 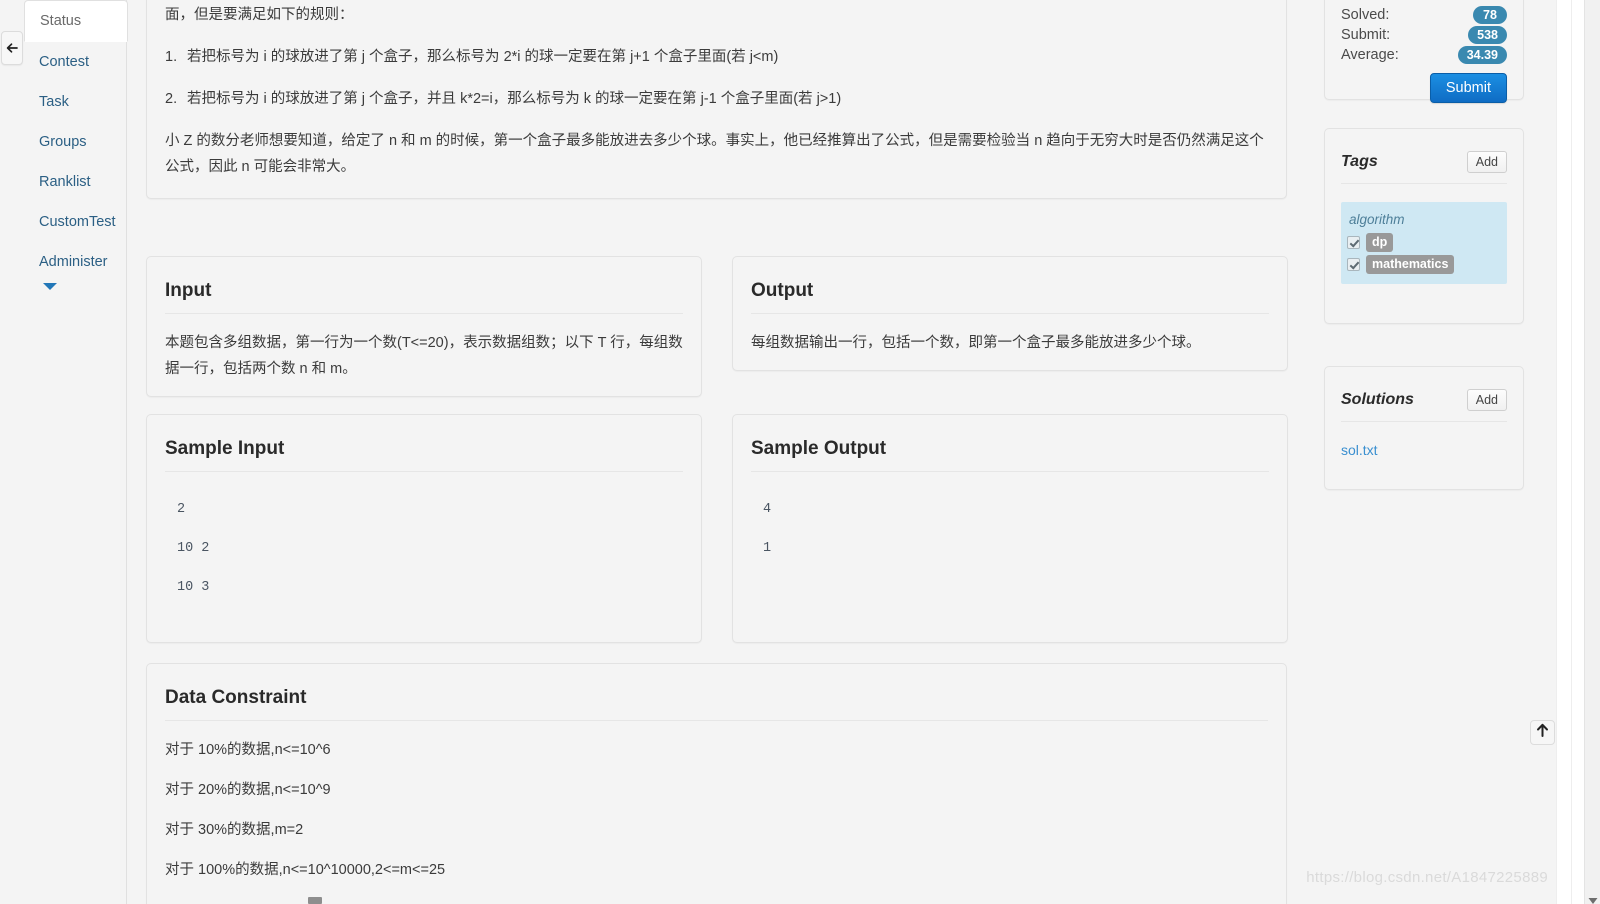 What do you see at coordinates (1427, 877) in the screenshot?
I see `watermark-text: https://blog.csdn.net/A1847225889` at bounding box center [1427, 877].